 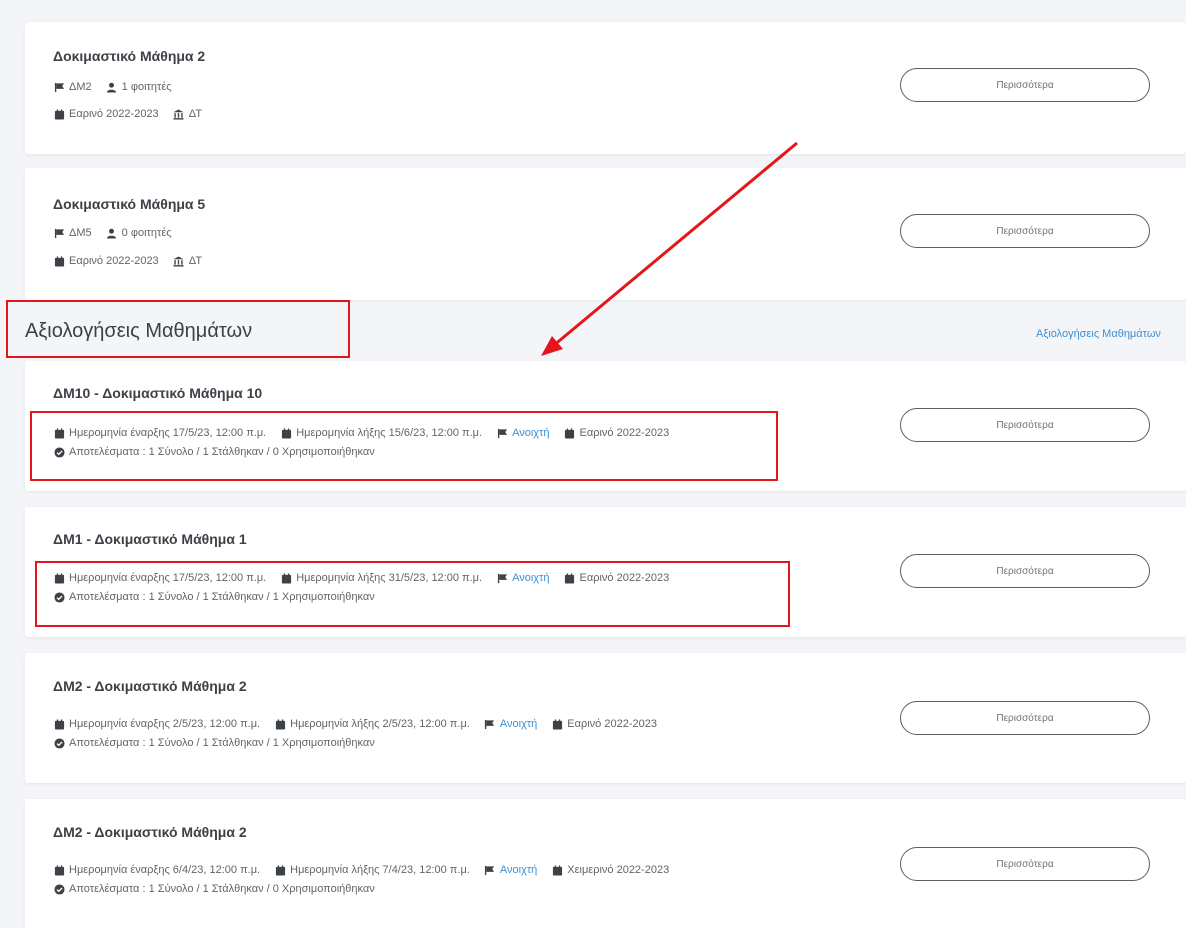 What do you see at coordinates (380, 724) in the screenshot?
I see `evaluation-end: Ημερομηνία λήξης 2/5/23, 12:00 π.μ.` at bounding box center [380, 724].